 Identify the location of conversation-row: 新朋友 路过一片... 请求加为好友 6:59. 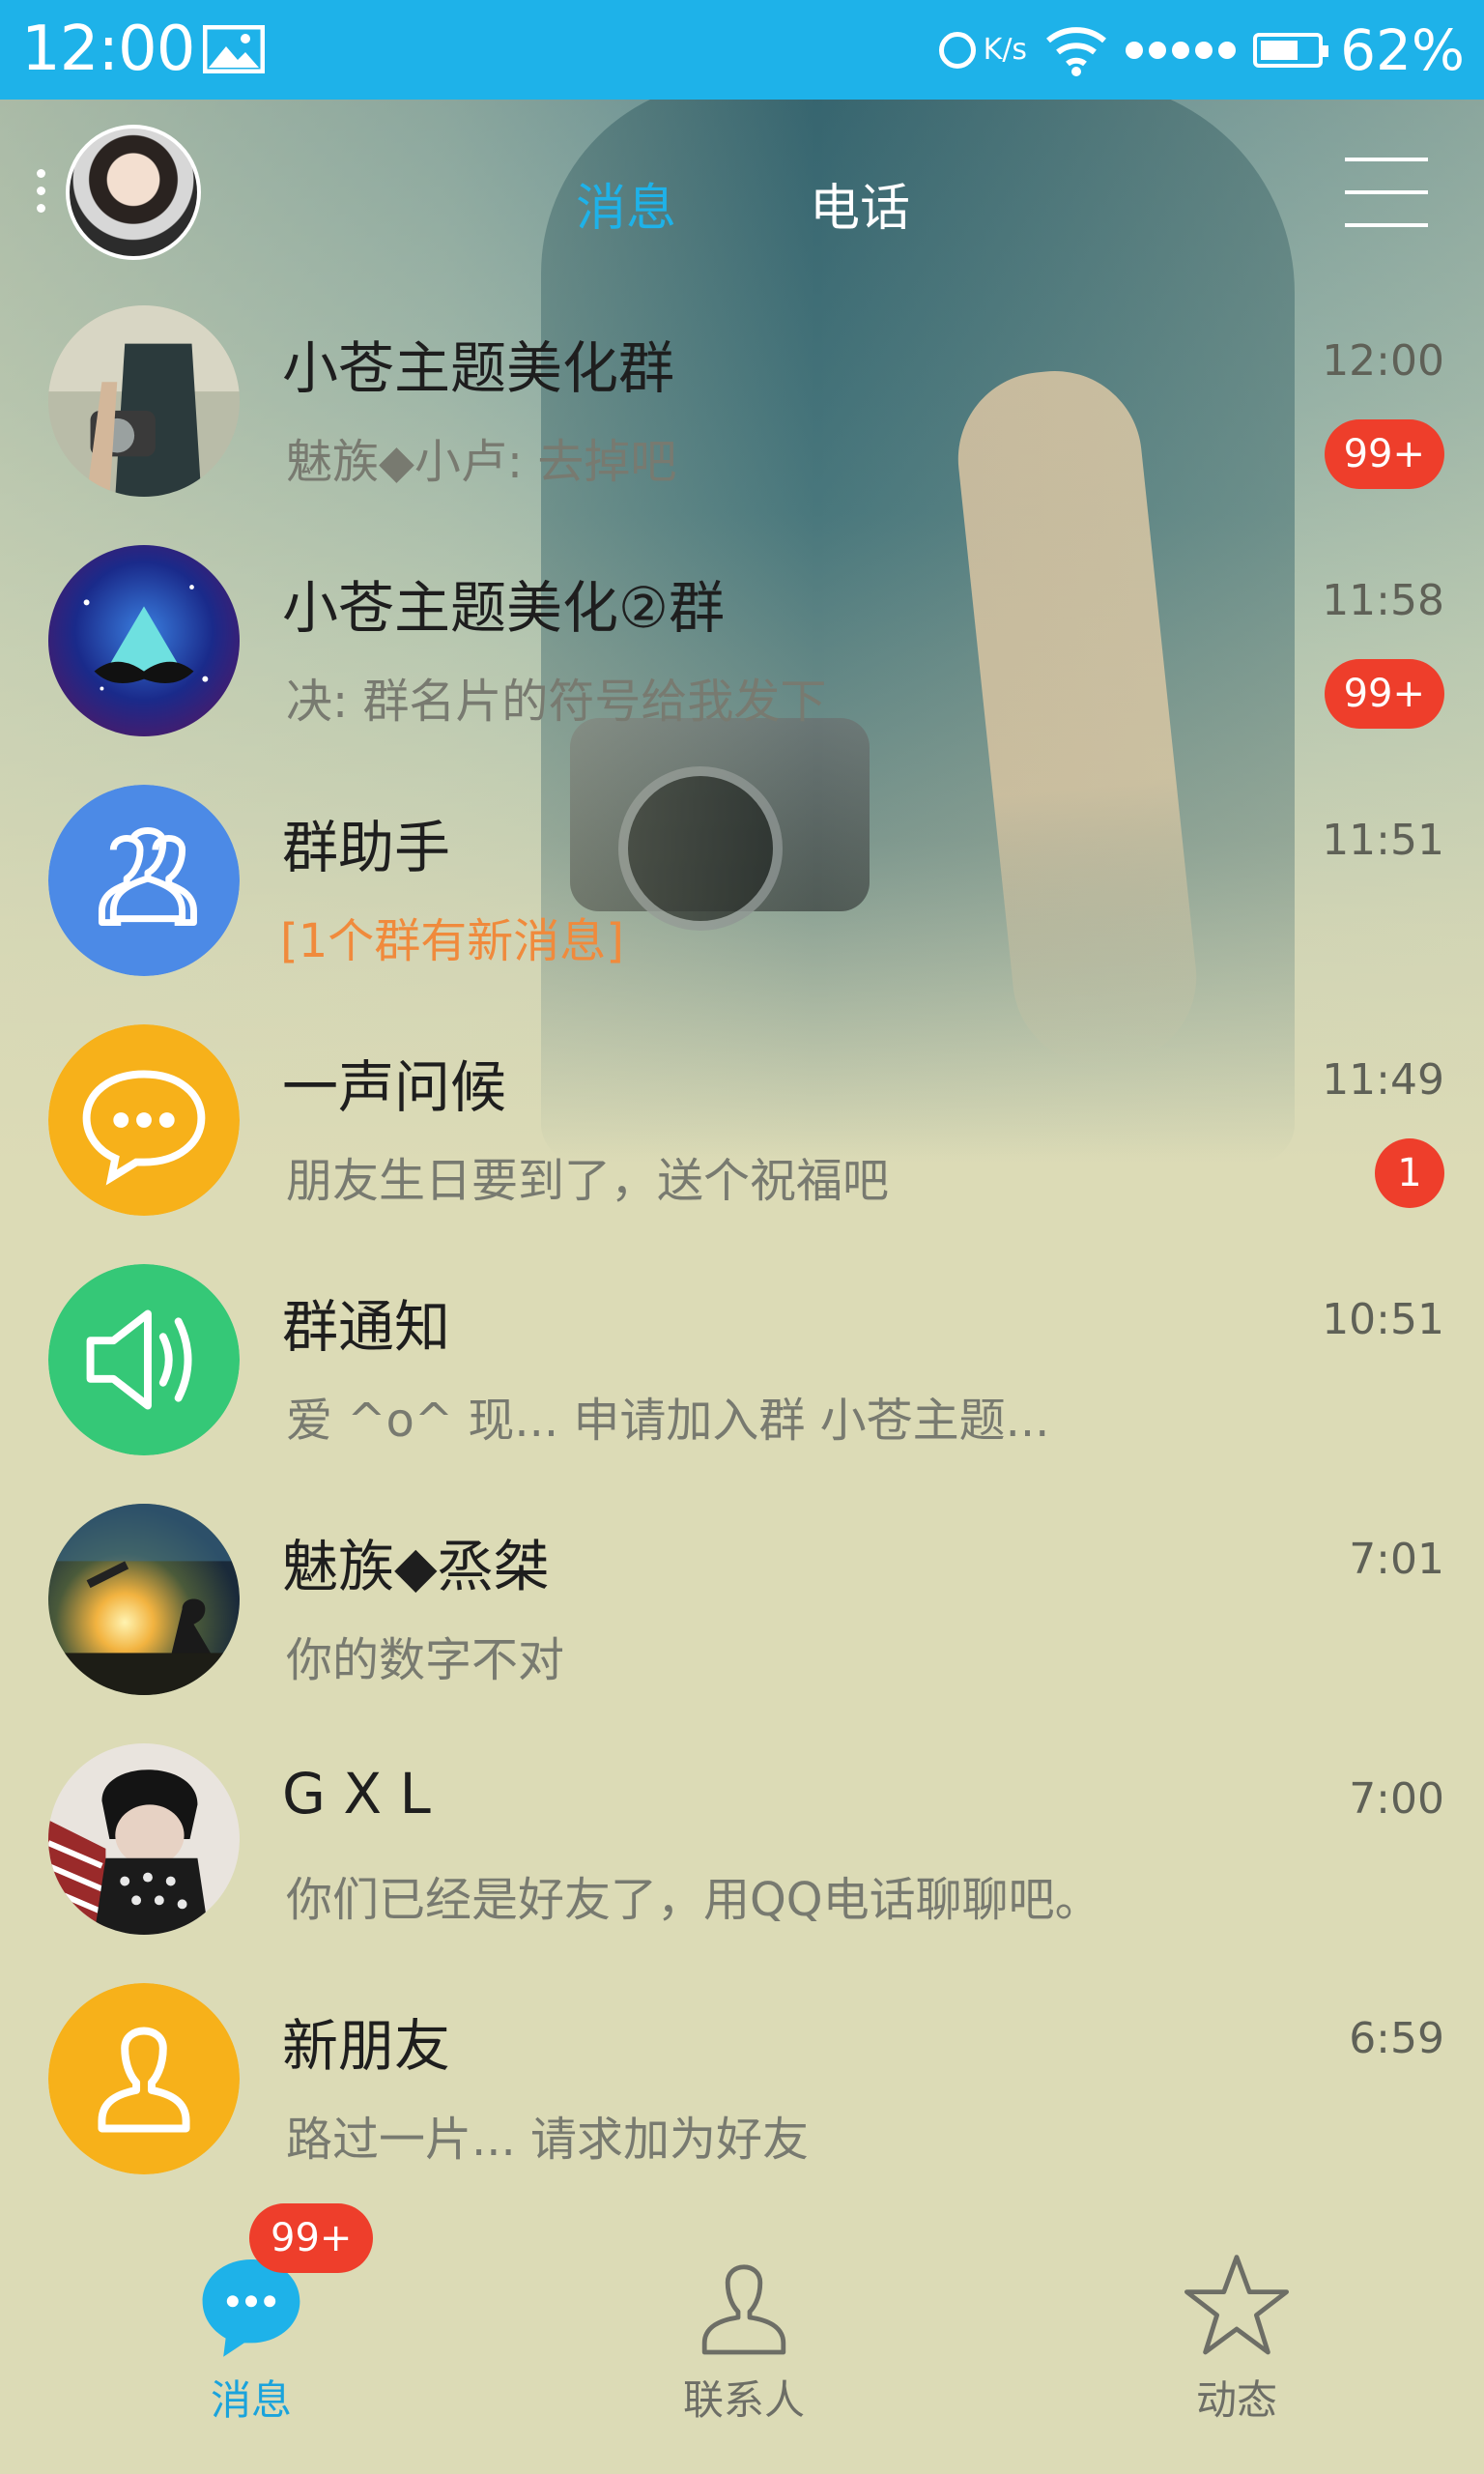
(742, 2097).